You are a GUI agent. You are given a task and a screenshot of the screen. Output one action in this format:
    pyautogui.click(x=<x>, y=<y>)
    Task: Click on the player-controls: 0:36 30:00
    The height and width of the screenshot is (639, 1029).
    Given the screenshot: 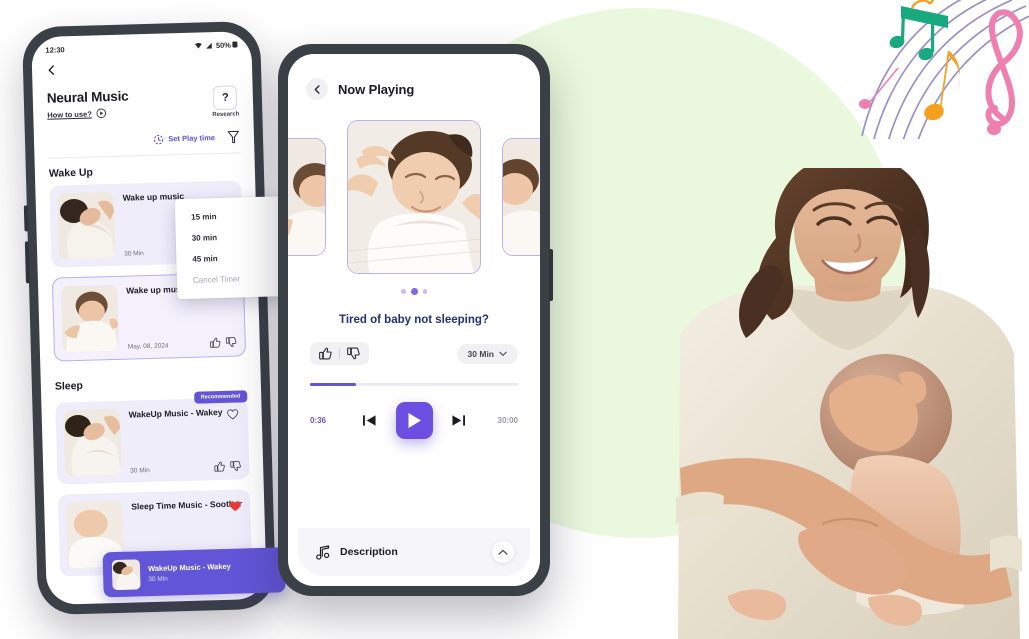 What is the action you would take?
    pyautogui.click(x=414, y=412)
    